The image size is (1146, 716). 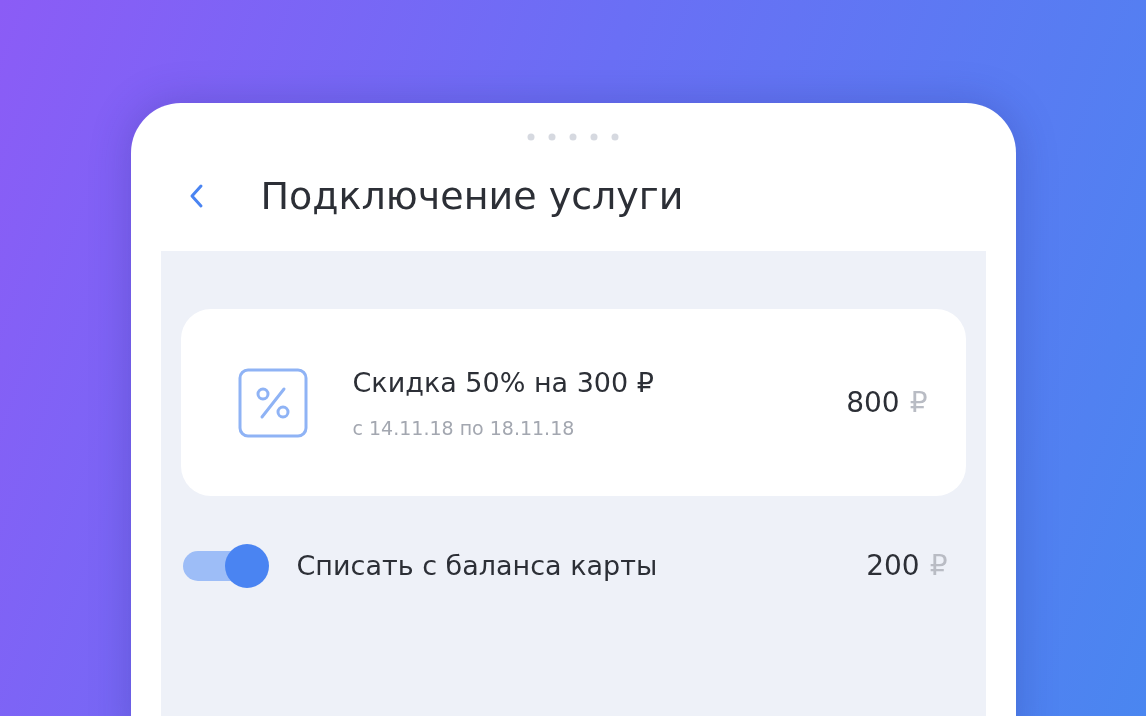 What do you see at coordinates (272, 402) in the screenshot?
I see `percent-icon` at bounding box center [272, 402].